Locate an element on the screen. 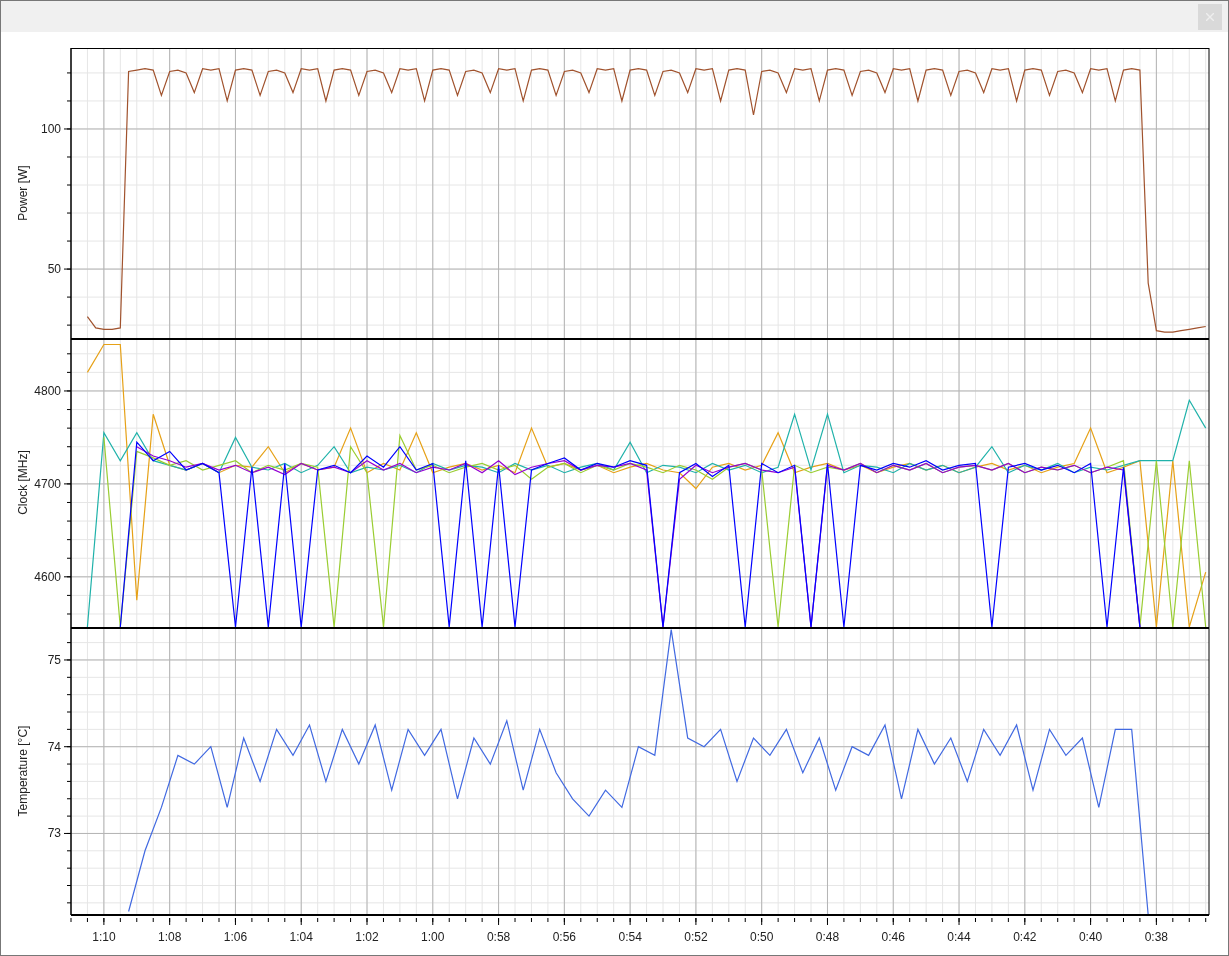 This screenshot has height=956, width=1229. tick-label: 1:04 is located at coordinates (301, 937).